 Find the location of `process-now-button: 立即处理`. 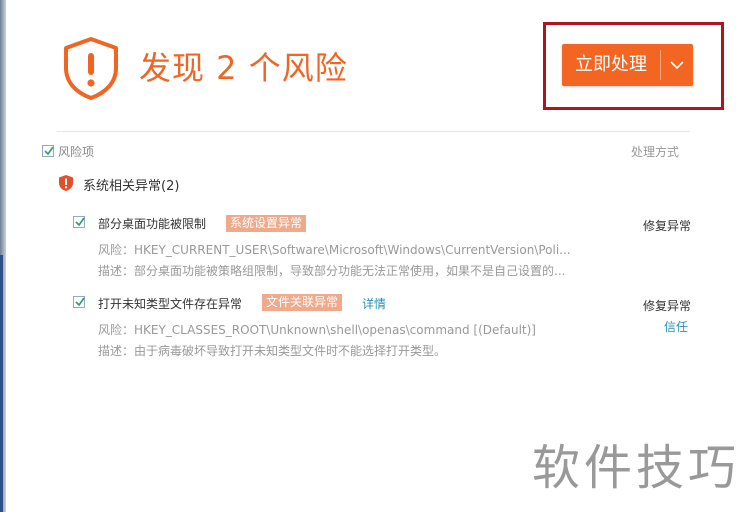

process-now-button: 立即处理 is located at coordinates (611, 65).